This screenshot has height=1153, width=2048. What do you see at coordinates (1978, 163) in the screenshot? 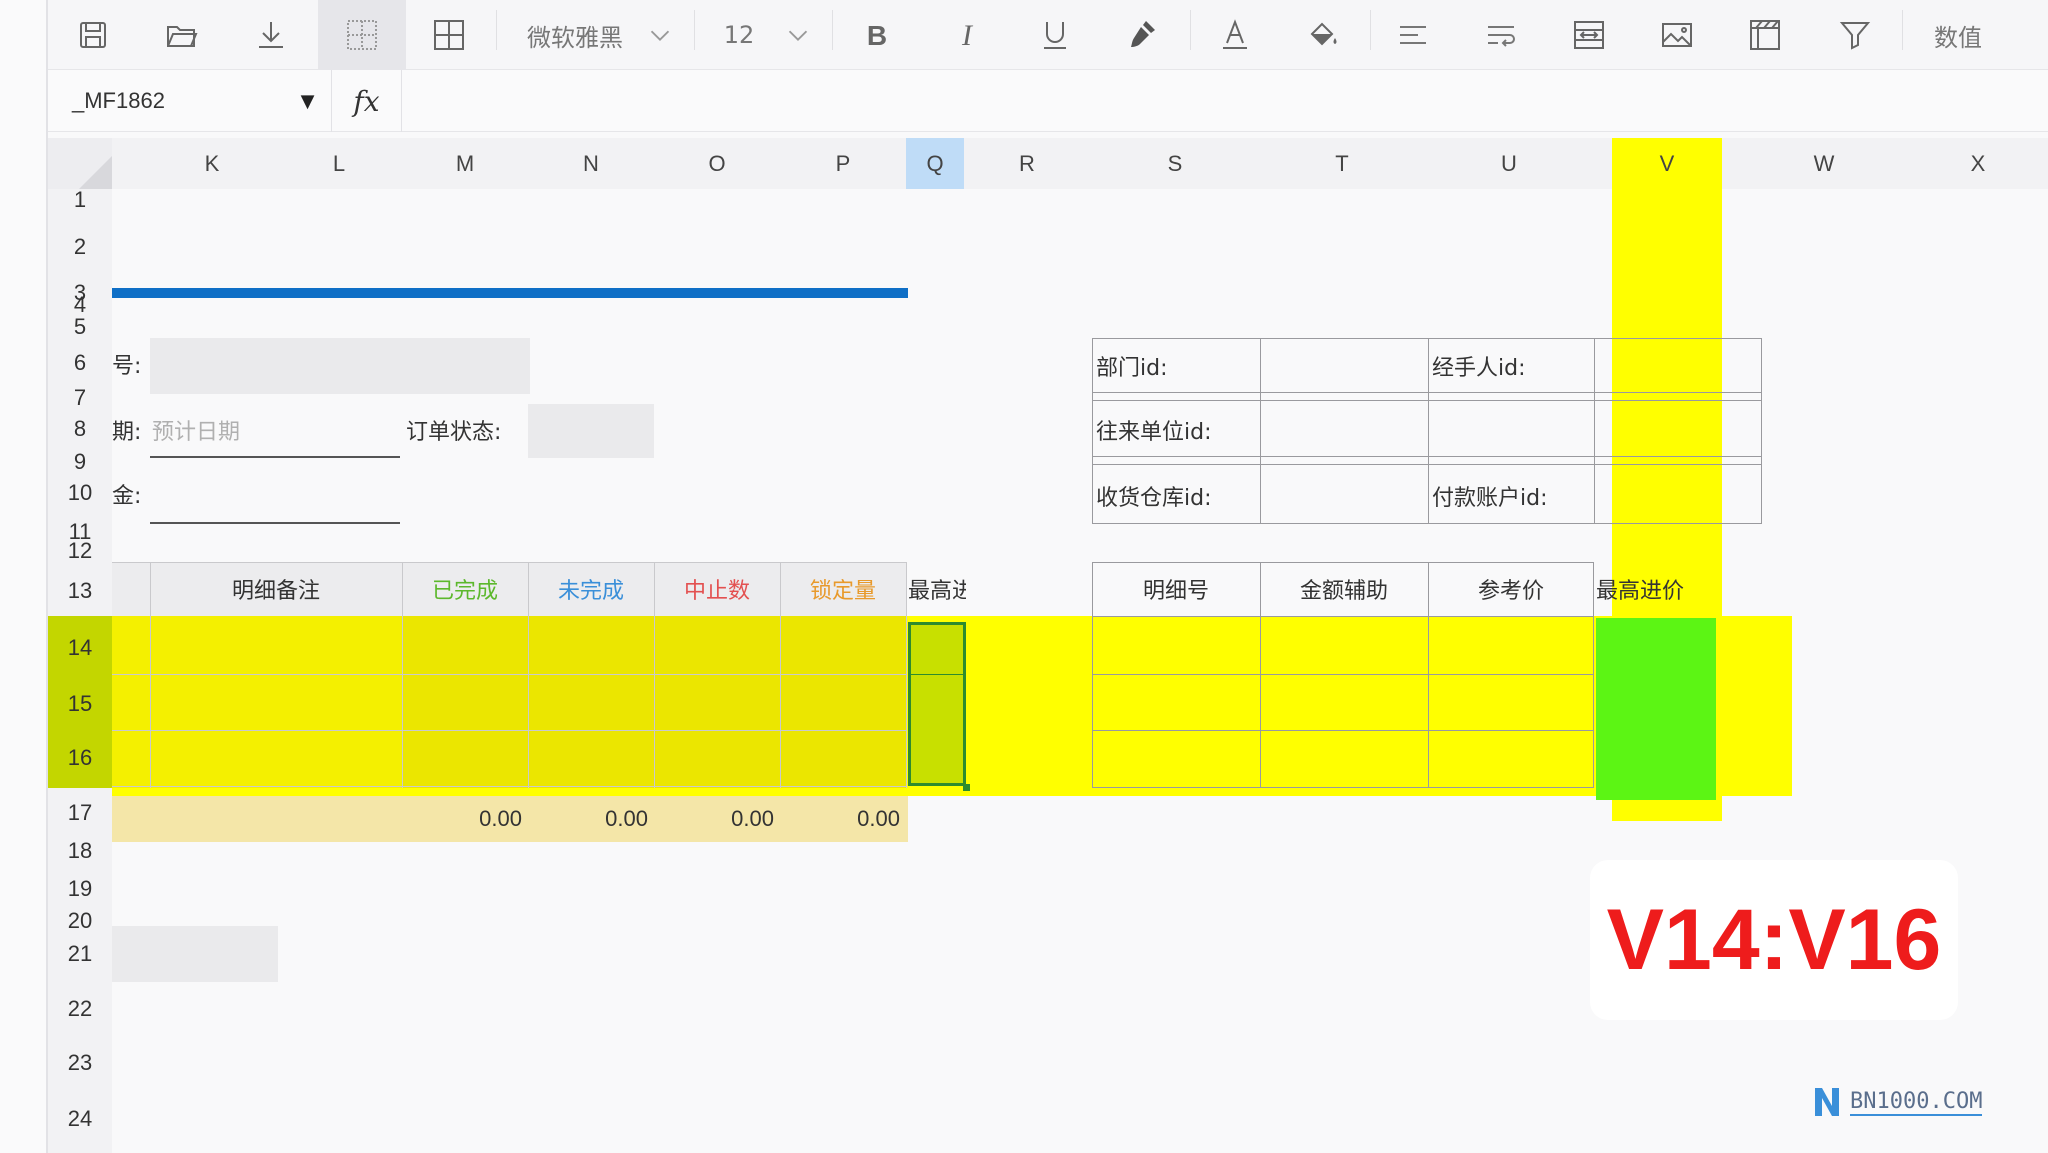
I see `column-header-x: X` at bounding box center [1978, 163].